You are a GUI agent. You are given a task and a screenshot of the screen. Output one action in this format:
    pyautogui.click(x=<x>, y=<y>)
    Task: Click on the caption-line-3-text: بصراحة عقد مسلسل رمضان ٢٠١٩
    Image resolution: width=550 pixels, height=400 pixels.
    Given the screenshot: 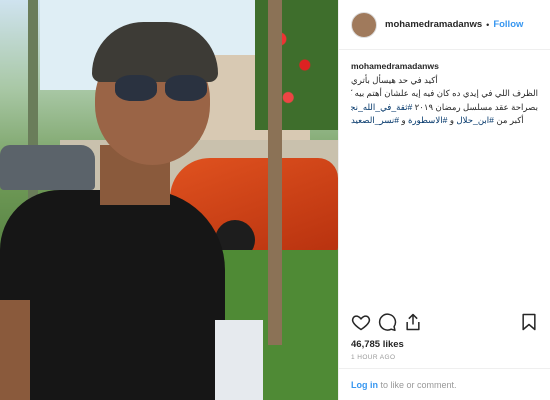 What is the action you would take?
    pyautogui.click(x=476, y=106)
    